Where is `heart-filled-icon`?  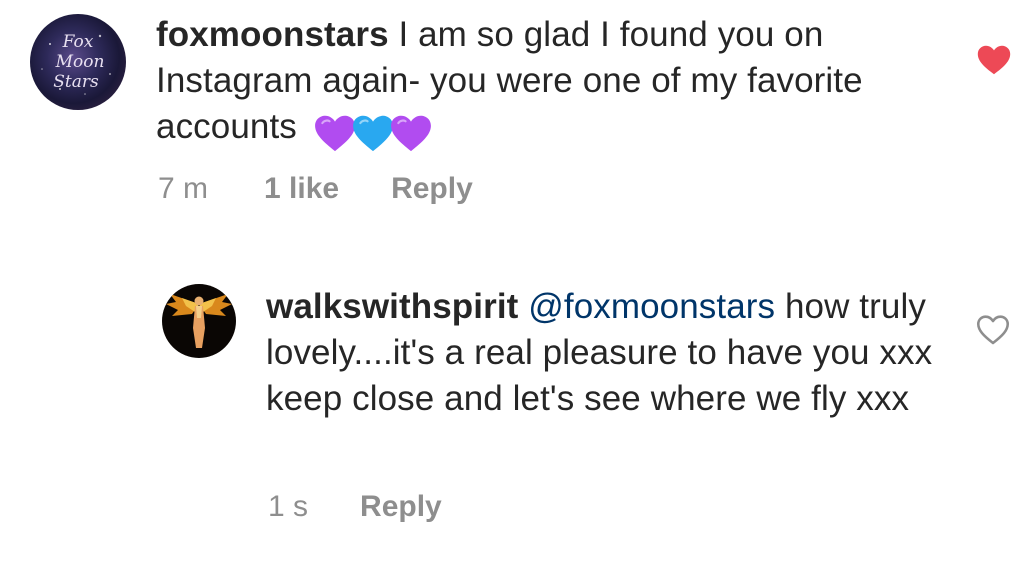 heart-filled-icon is located at coordinates (994, 60).